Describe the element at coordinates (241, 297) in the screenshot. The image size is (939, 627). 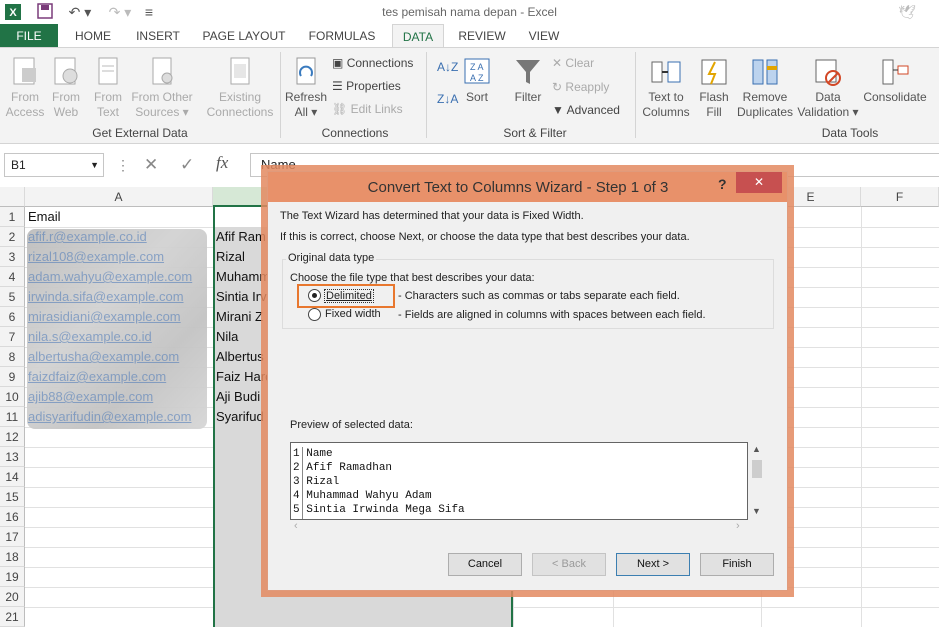
I see `cell-b5: Sintia Irv` at that location.